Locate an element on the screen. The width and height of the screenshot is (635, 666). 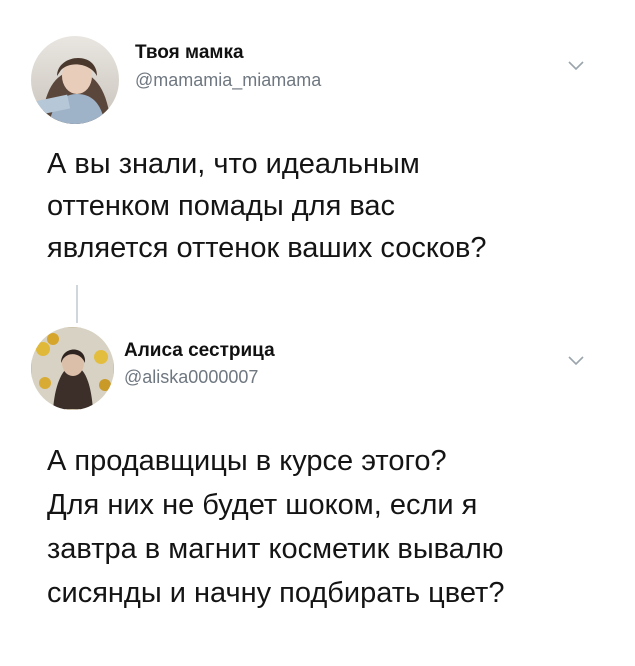
tweet-text-line: сисянды и начну подбирать цвет? is located at coordinates (276, 593).